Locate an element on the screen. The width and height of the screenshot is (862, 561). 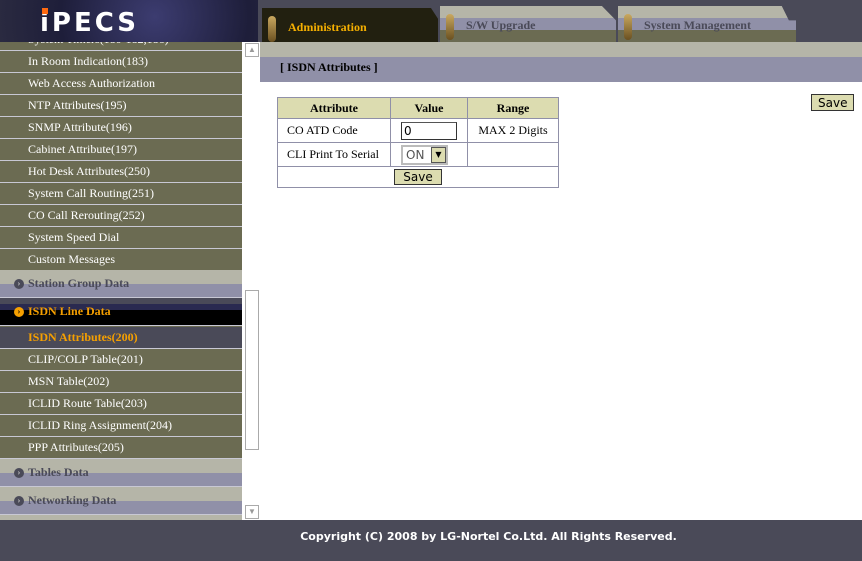
page-title: [ ISDN Attributes ] is located at coordinates (561, 69).